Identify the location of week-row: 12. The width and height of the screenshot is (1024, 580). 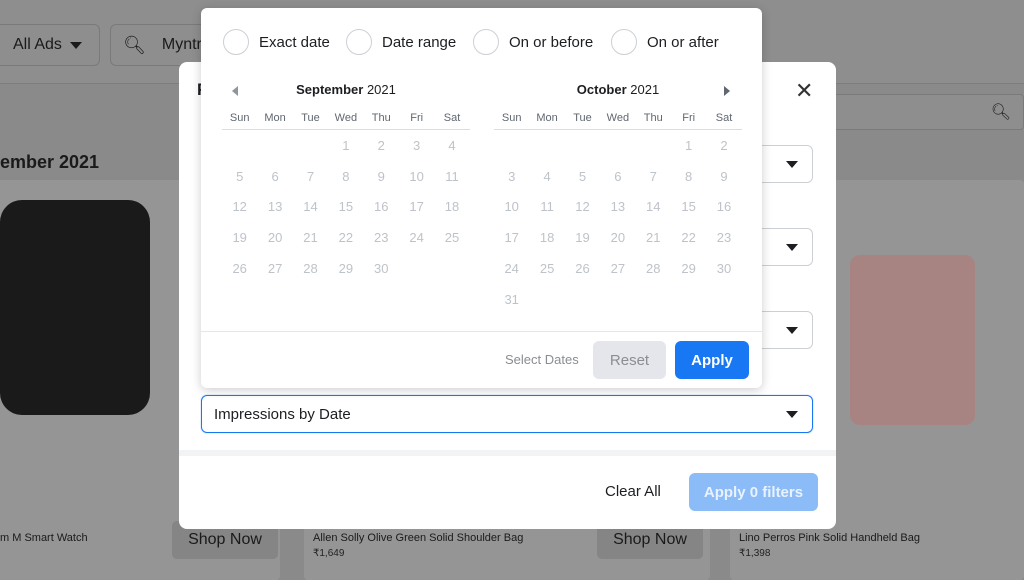
(618, 145).